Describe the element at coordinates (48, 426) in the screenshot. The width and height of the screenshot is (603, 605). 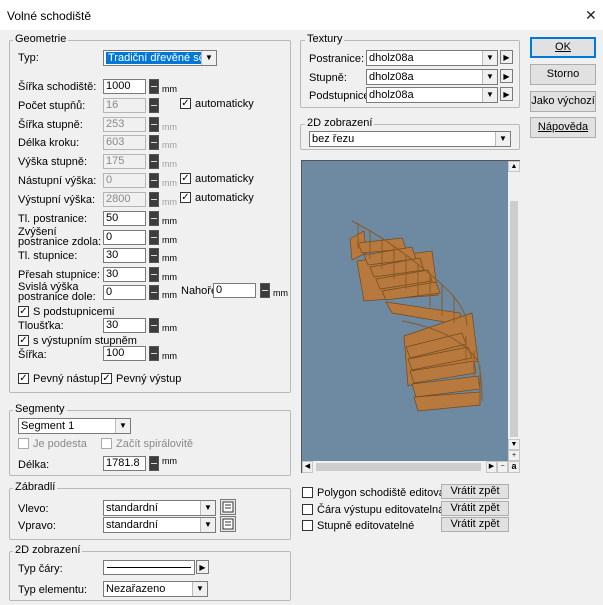
I see `segment-value: Segment 1` at that location.